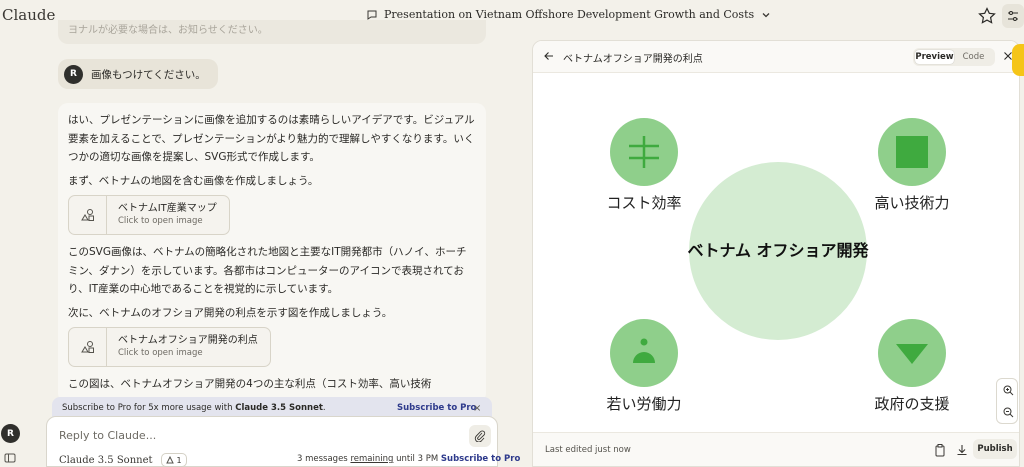 Image resolution: width=1024 pixels, height=467 pixels. I want to click on subscribe-link: Subscribe to Pro, so click(436, 408).